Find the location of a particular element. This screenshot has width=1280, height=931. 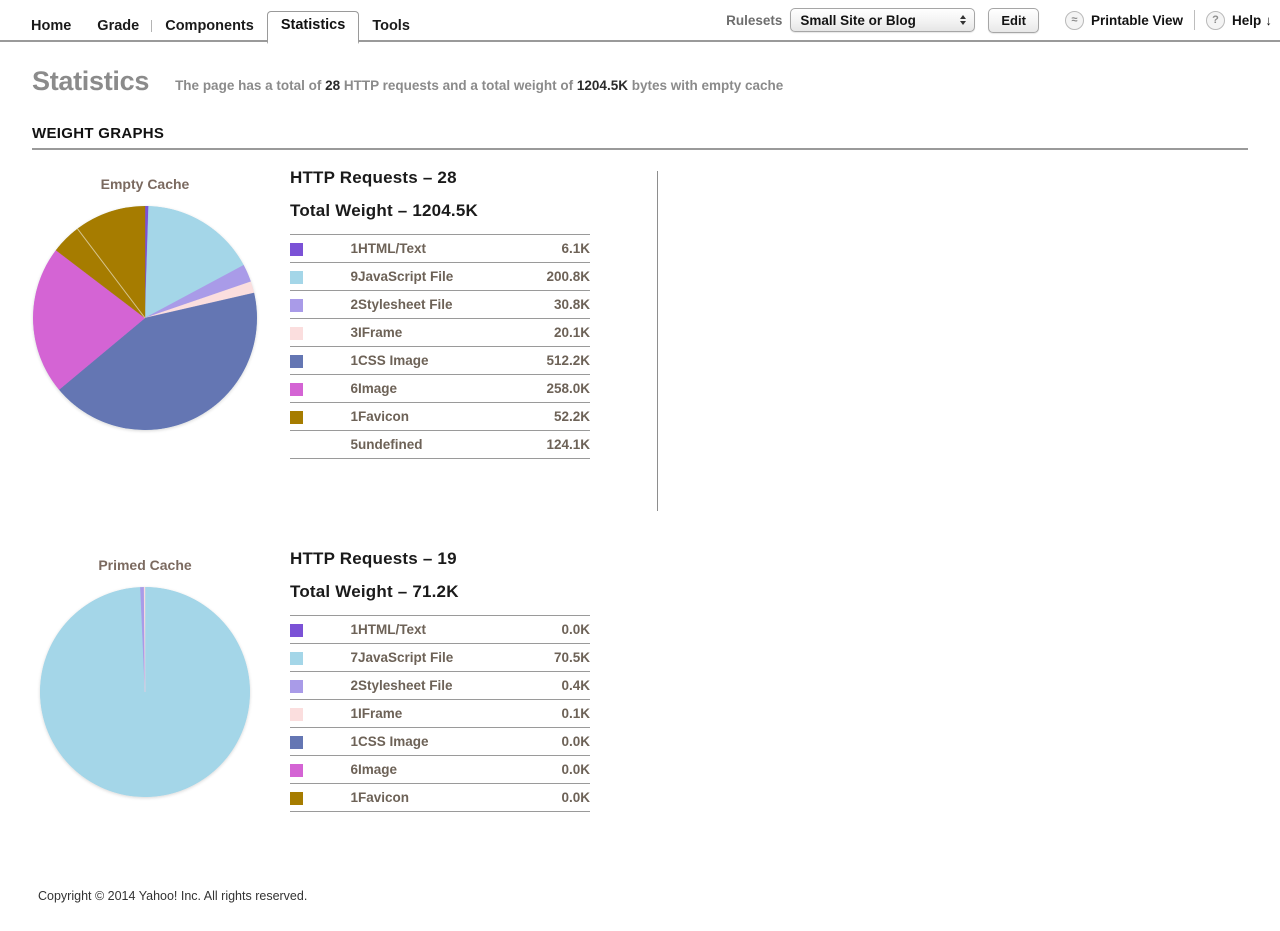

section-title: WEIGHT GRAPHS is located at coordinates (640, 137).